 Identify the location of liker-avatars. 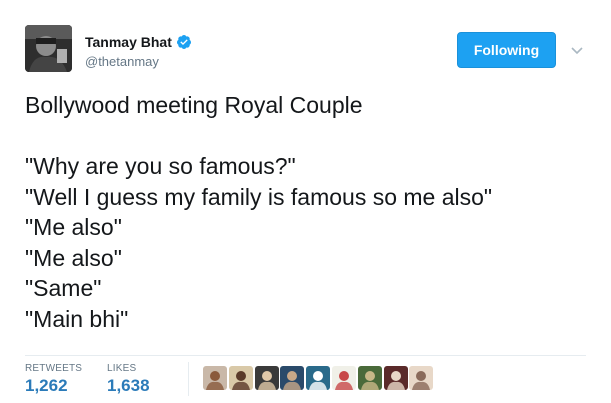
(319, 378).